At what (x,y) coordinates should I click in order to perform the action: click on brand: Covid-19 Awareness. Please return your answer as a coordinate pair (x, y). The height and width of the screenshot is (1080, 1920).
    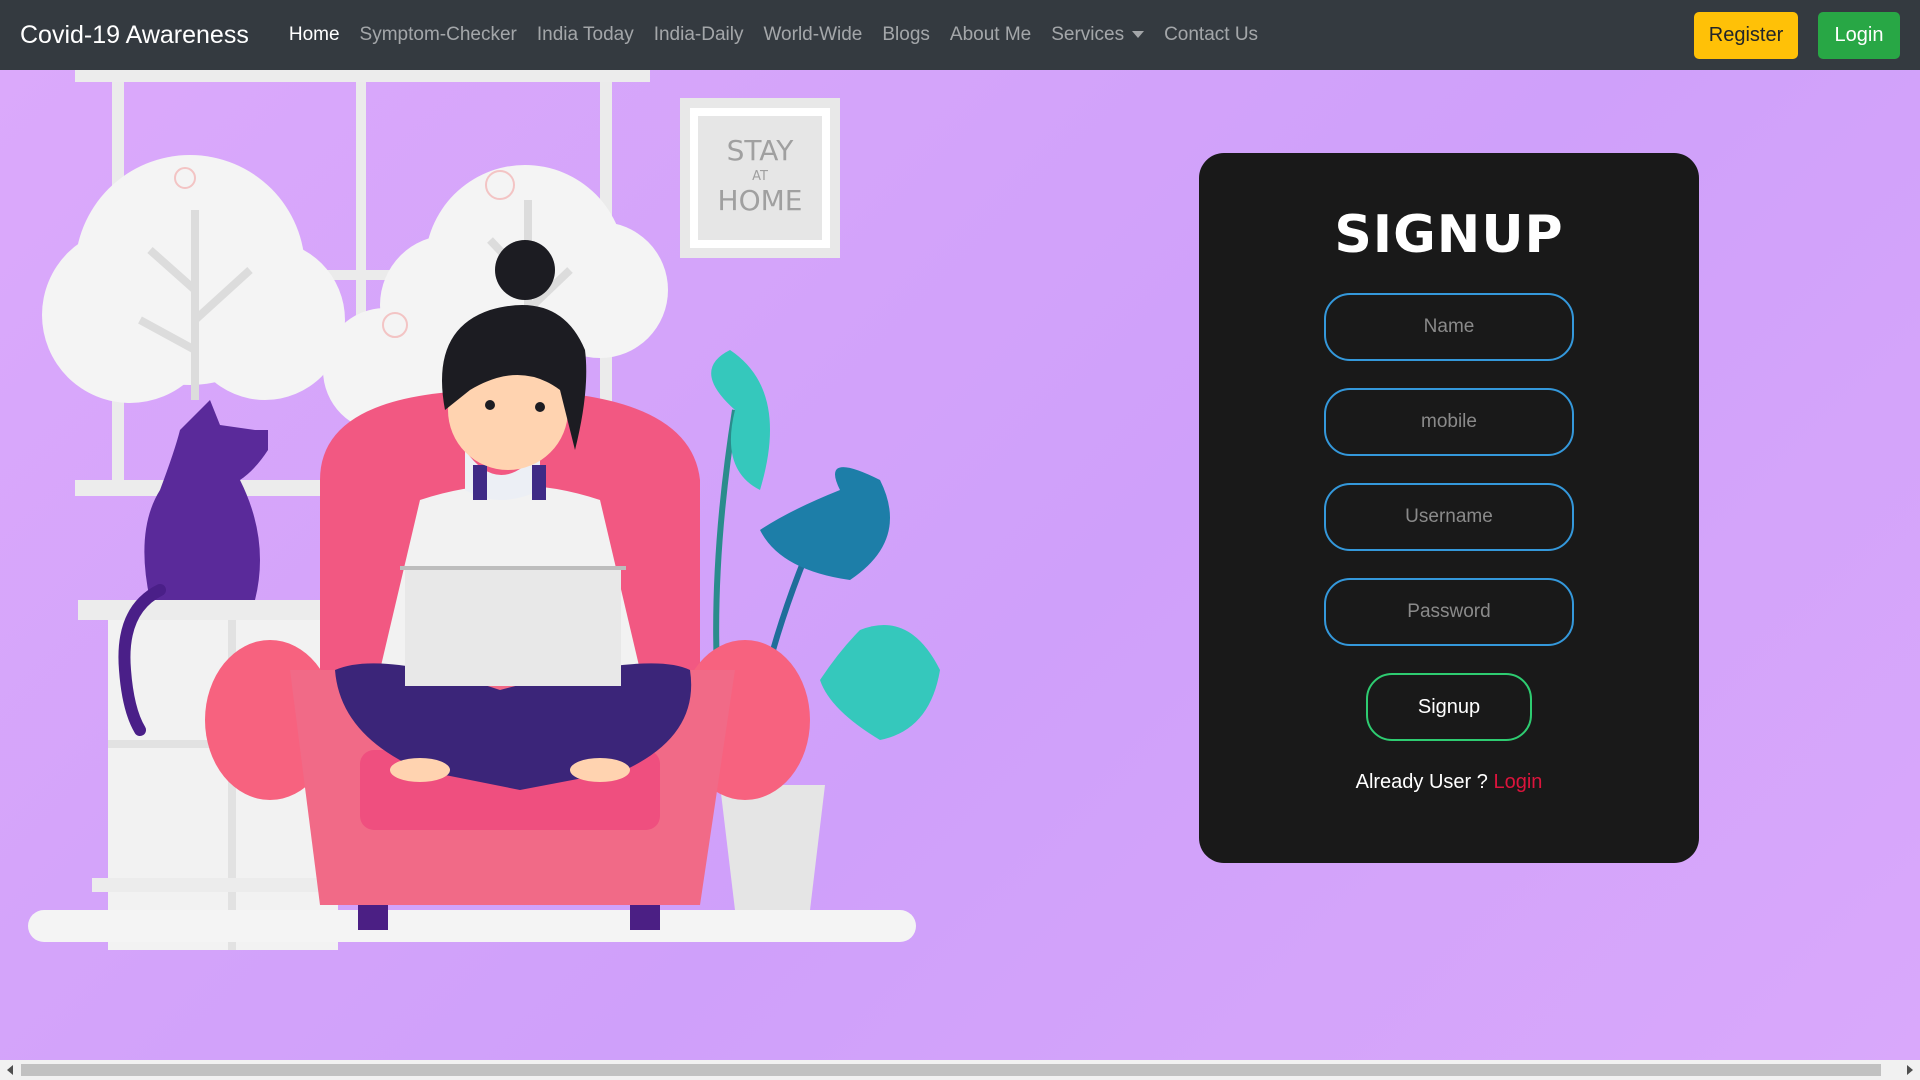
    Looking at the image, I should click on (134, 35).